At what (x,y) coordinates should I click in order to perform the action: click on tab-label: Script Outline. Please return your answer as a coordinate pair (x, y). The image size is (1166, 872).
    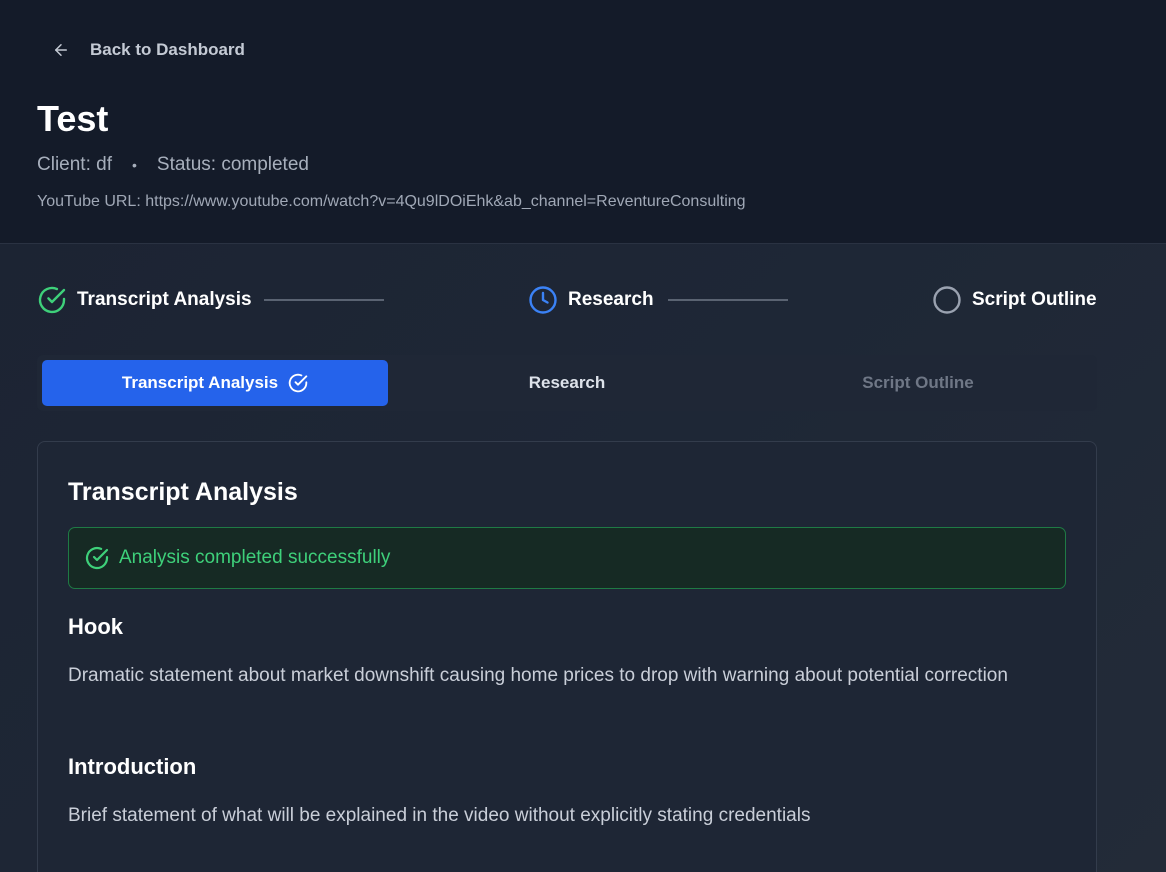
    Looking at the image, I should click on (918, 382).